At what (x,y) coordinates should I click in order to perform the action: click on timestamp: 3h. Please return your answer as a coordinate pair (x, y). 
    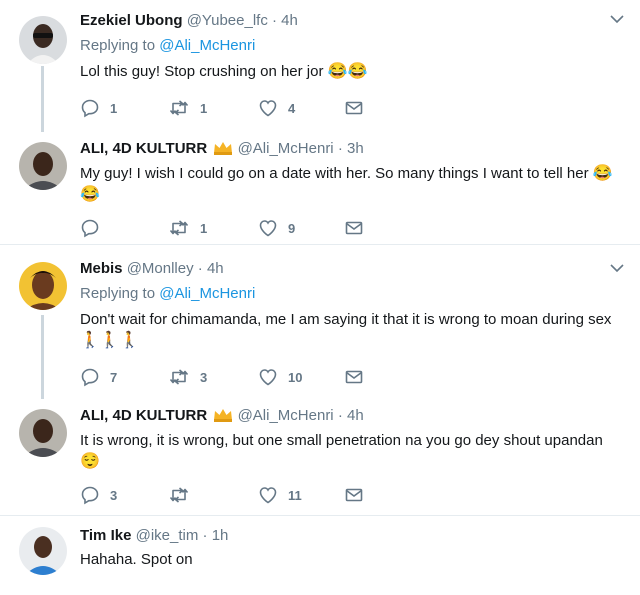
    Looking at the image, I should click on (355, 148).